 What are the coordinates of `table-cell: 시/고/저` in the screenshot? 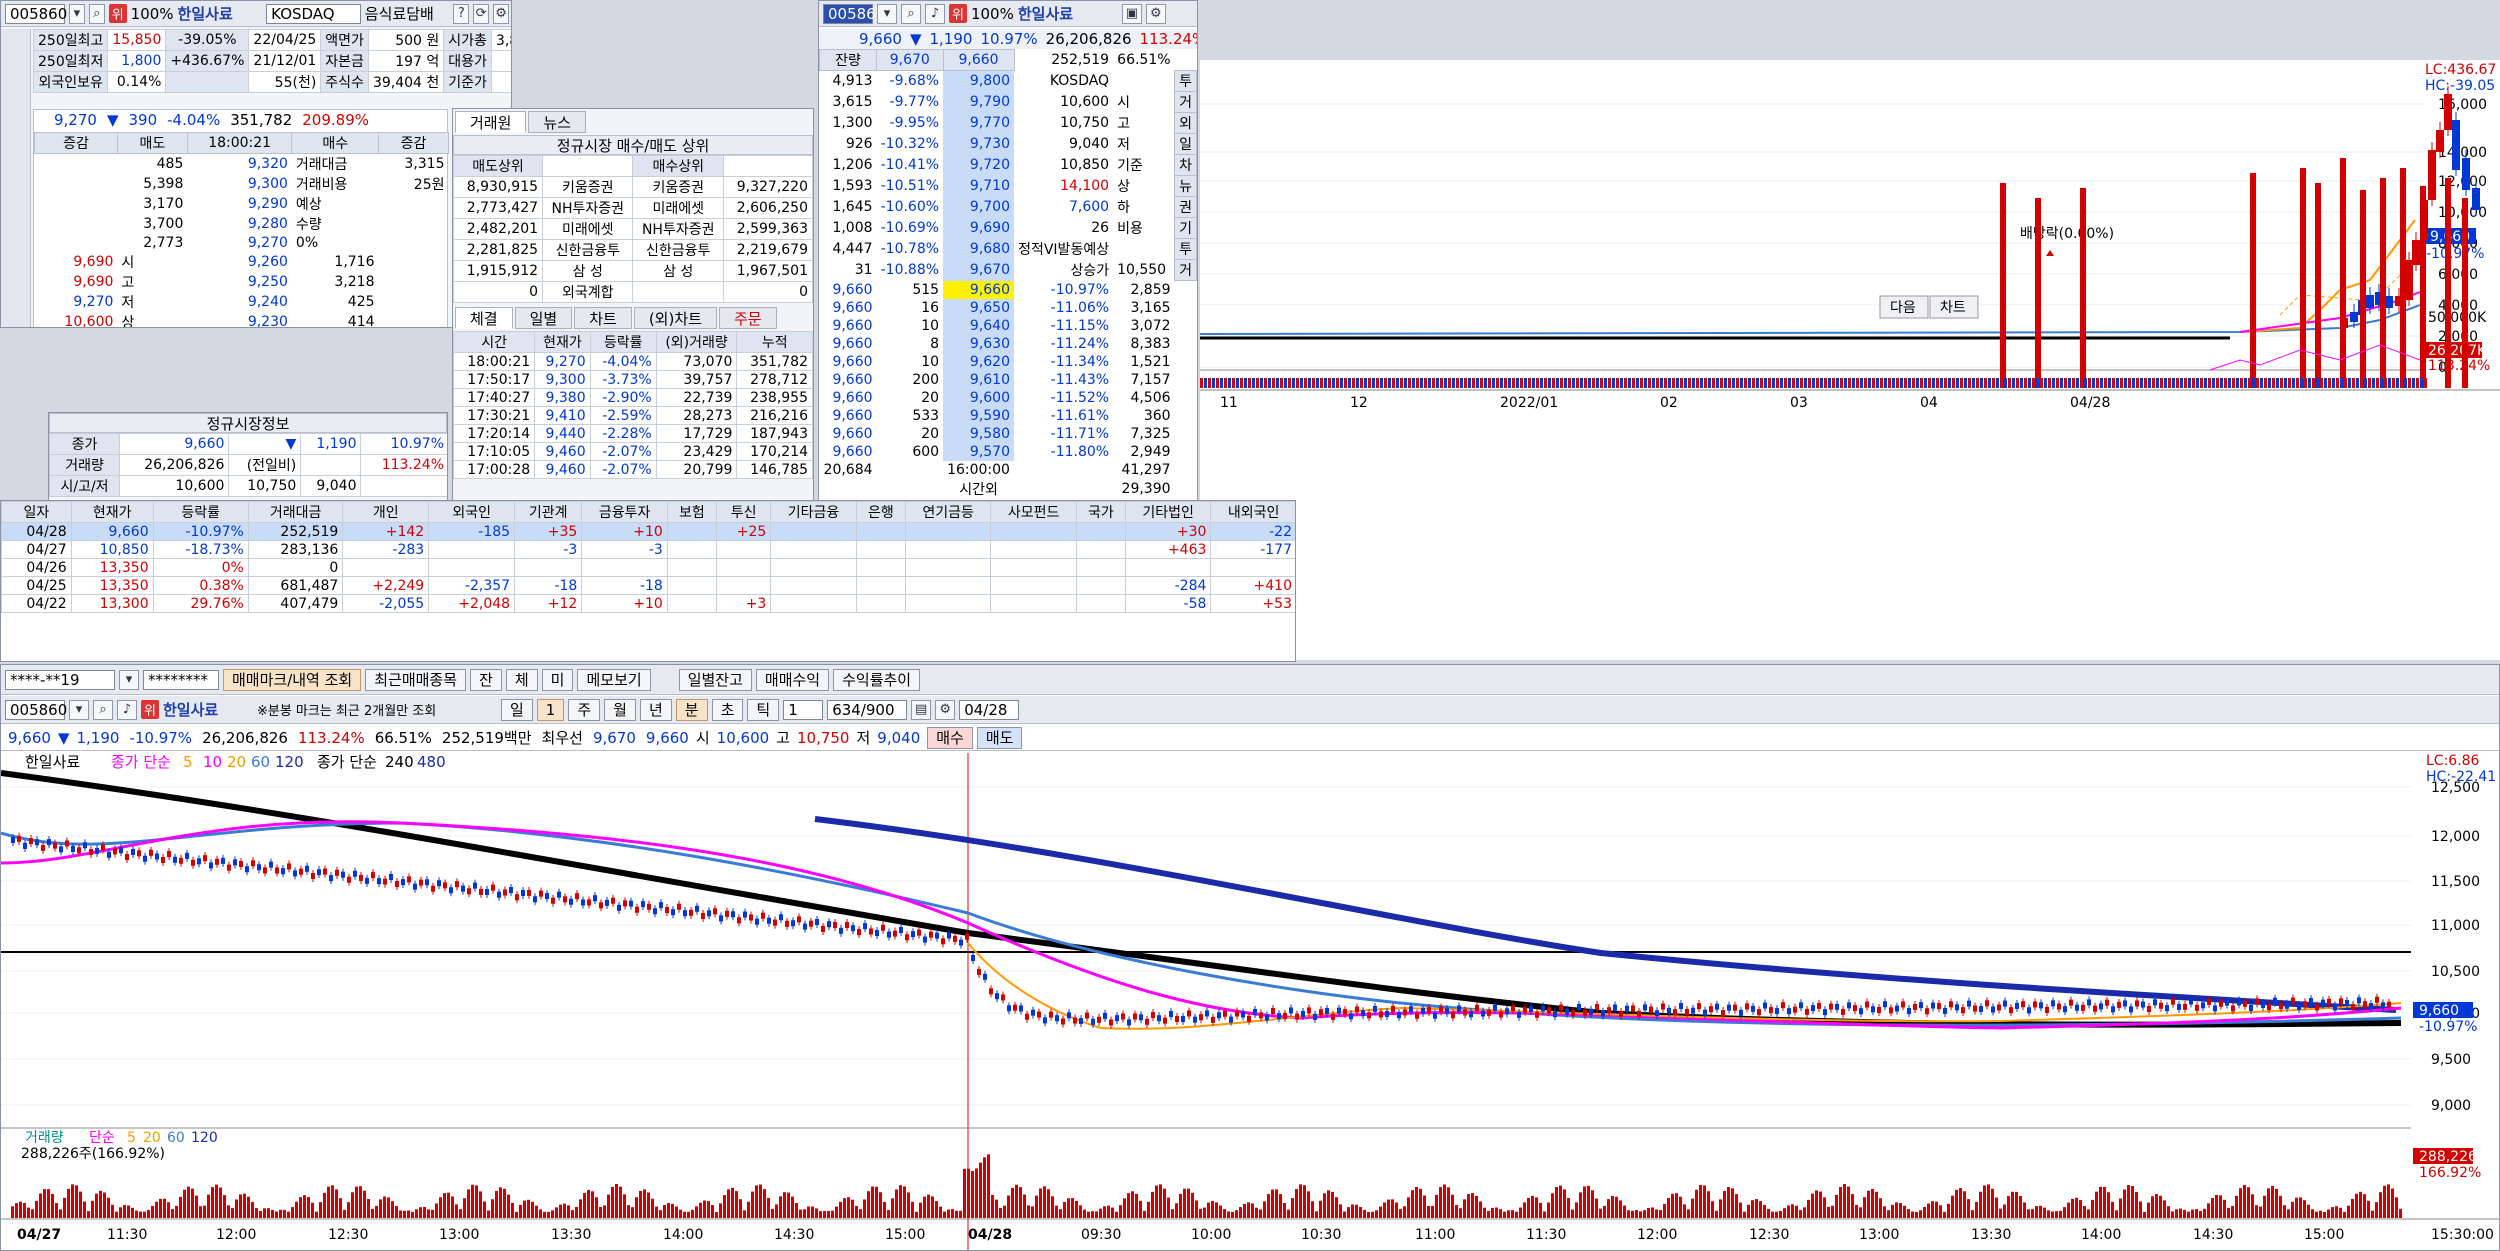 It's located at (85, 486).